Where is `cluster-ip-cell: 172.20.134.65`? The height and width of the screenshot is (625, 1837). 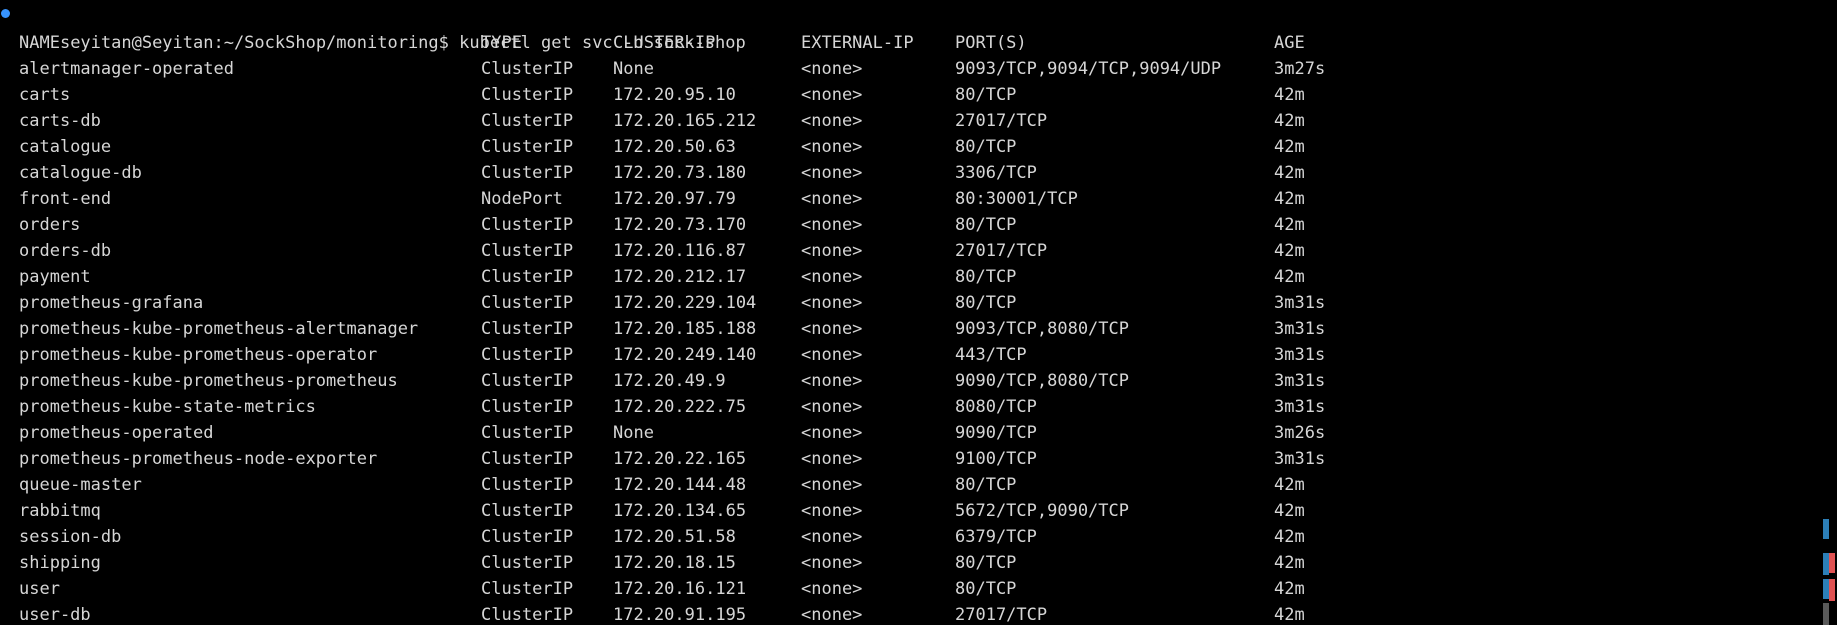 cluster-ip-cell: 172.20.134.65 is located at coordinates (680, 511).